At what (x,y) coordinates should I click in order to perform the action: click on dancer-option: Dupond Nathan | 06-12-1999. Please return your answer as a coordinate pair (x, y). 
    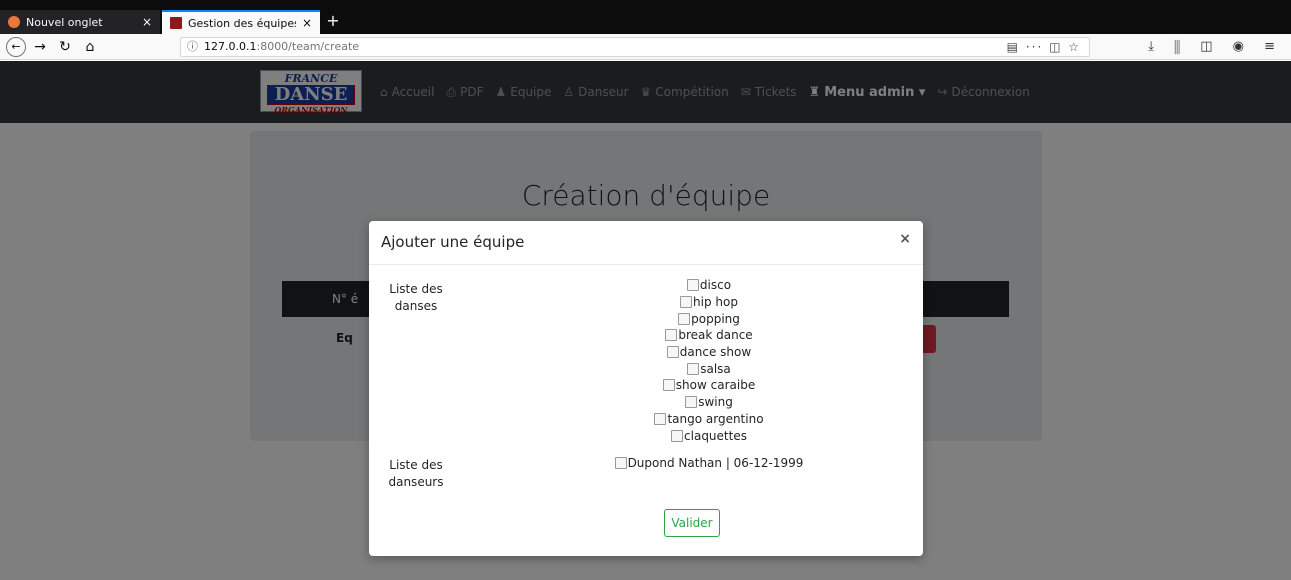
    Looking at the image, I should click on (709, 463).